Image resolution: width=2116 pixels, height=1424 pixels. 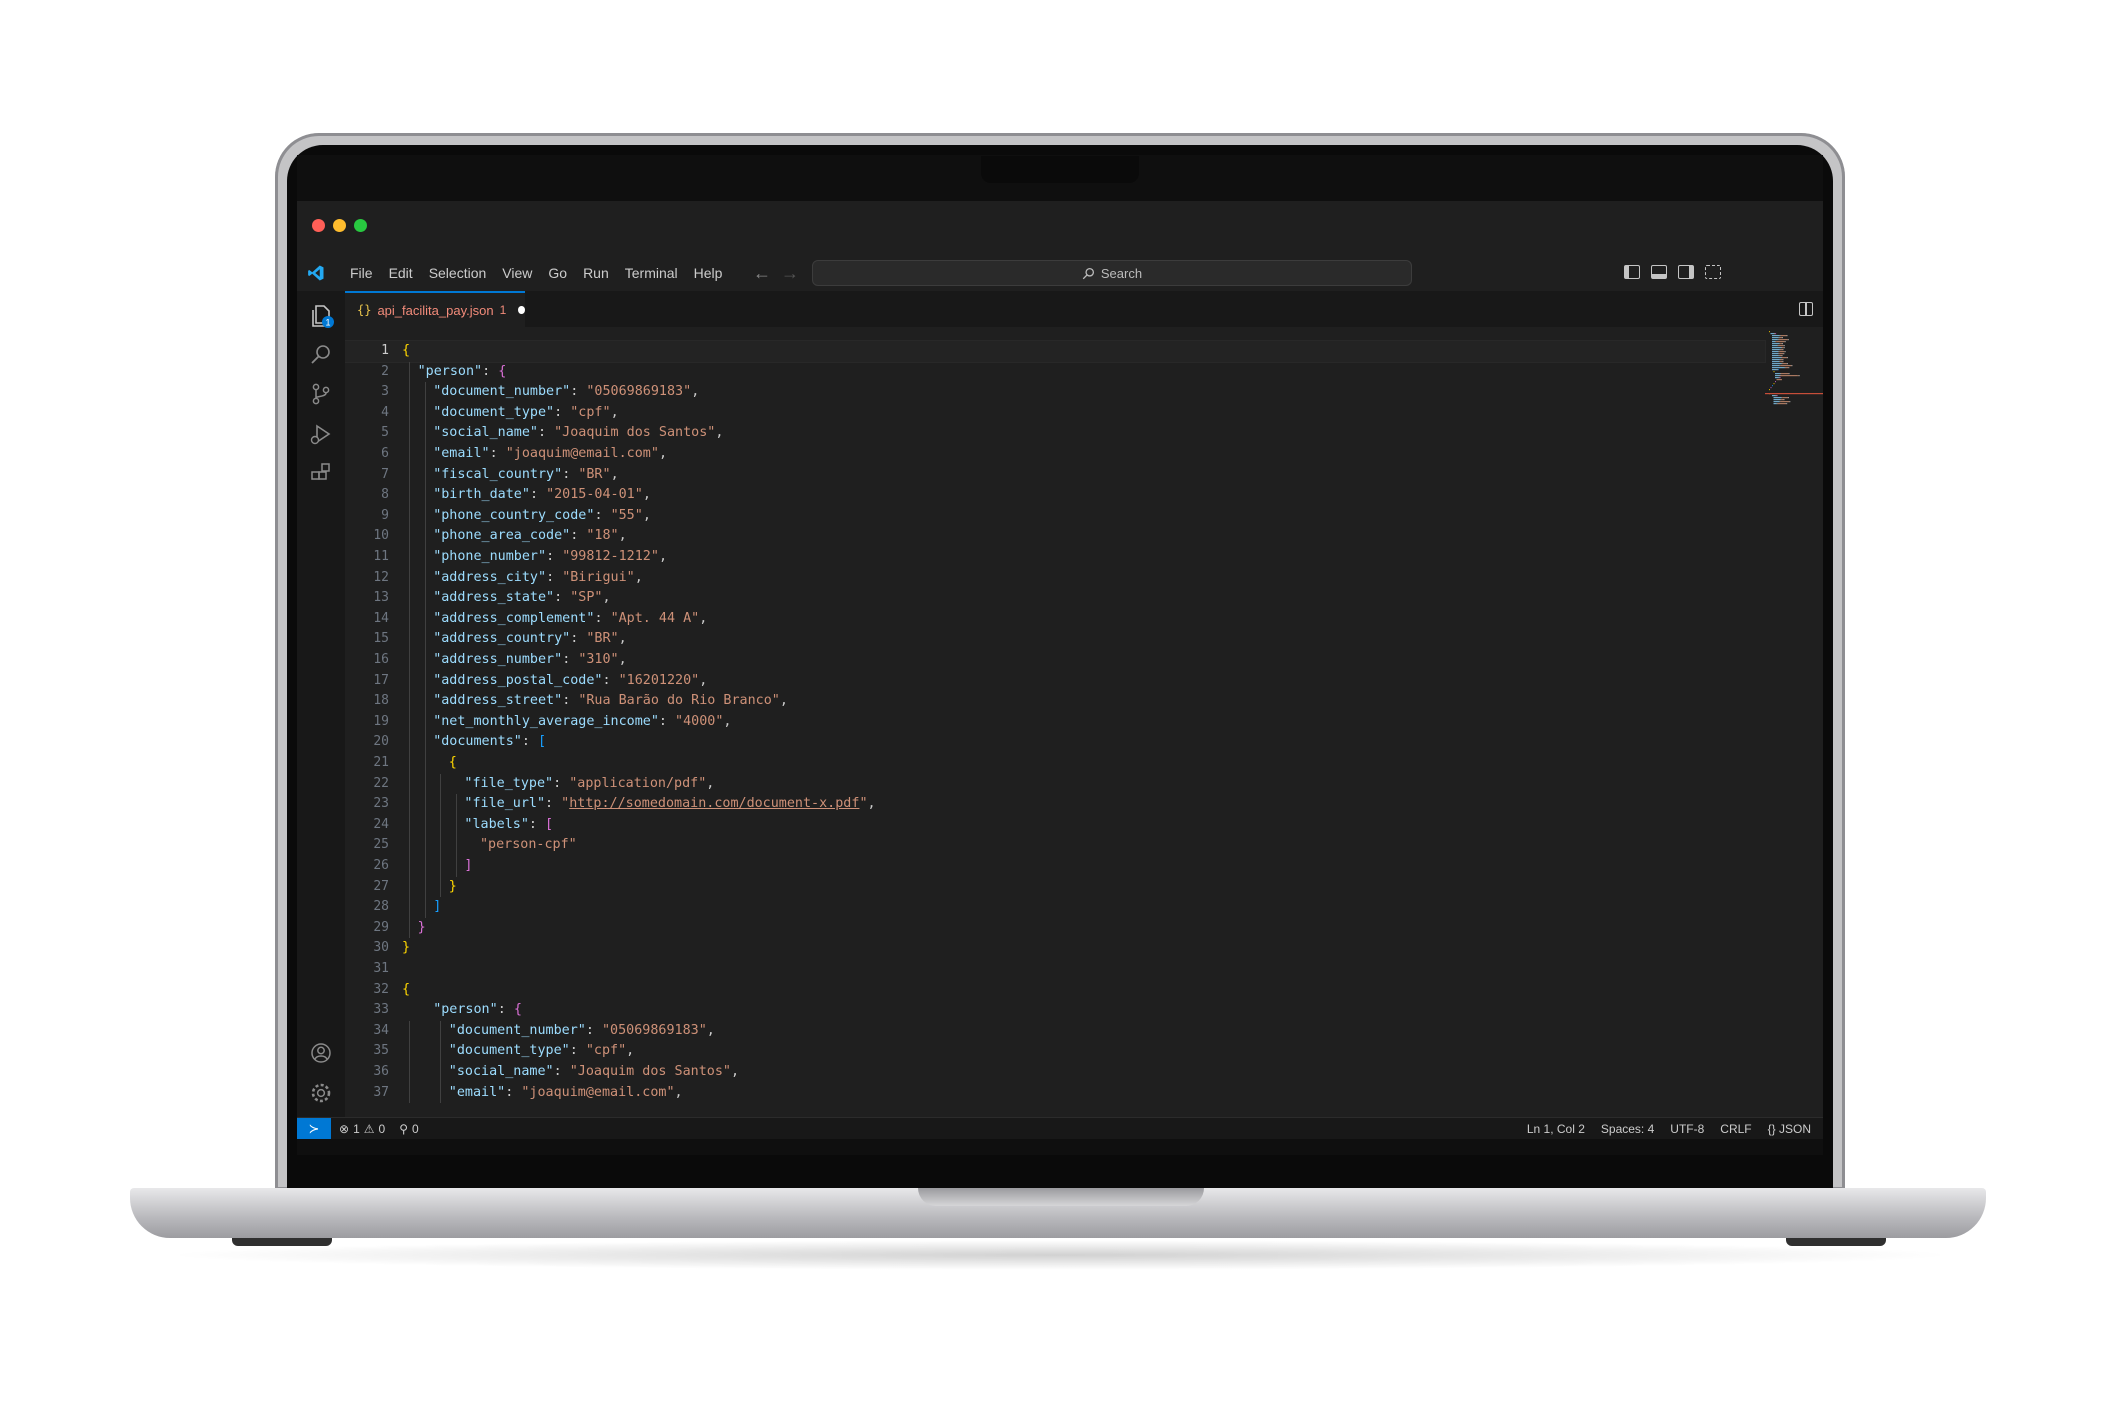 I want to click on laptop-opening-groove, so click(x=1061, y=1197).